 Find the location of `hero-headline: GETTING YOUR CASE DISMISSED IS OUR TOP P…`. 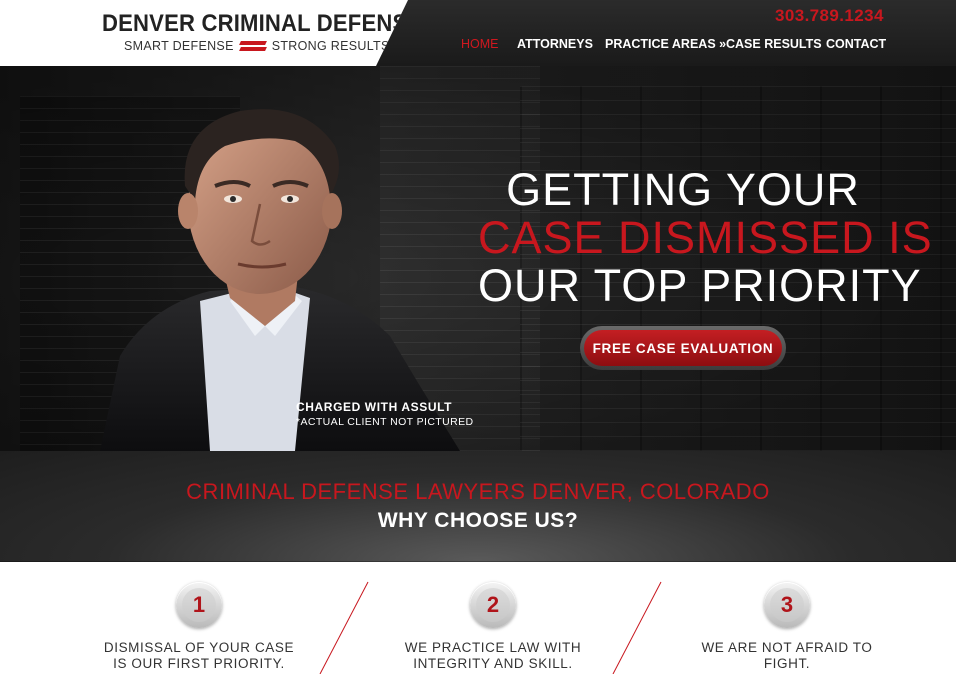

hero-headline: GETTING YOUR CASE DISMISSED IS OUR TOP P… is located at coordinates (705, 237).